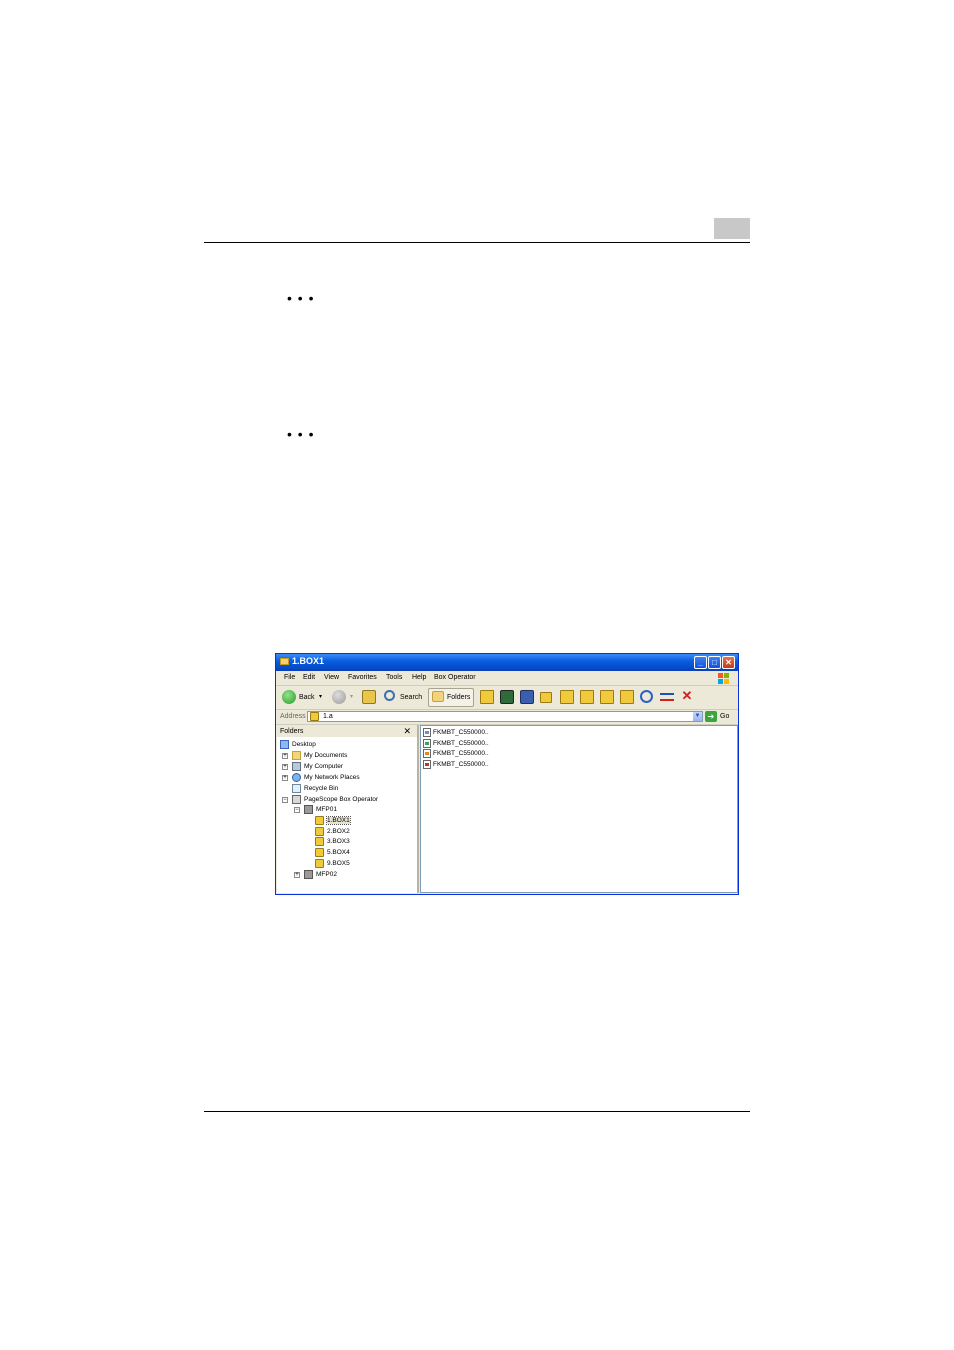 This screenshot has height=1350, width=954. Describe the element at coordinates (732, 228) in the screenshot. I see `chapter-tab` at that location.